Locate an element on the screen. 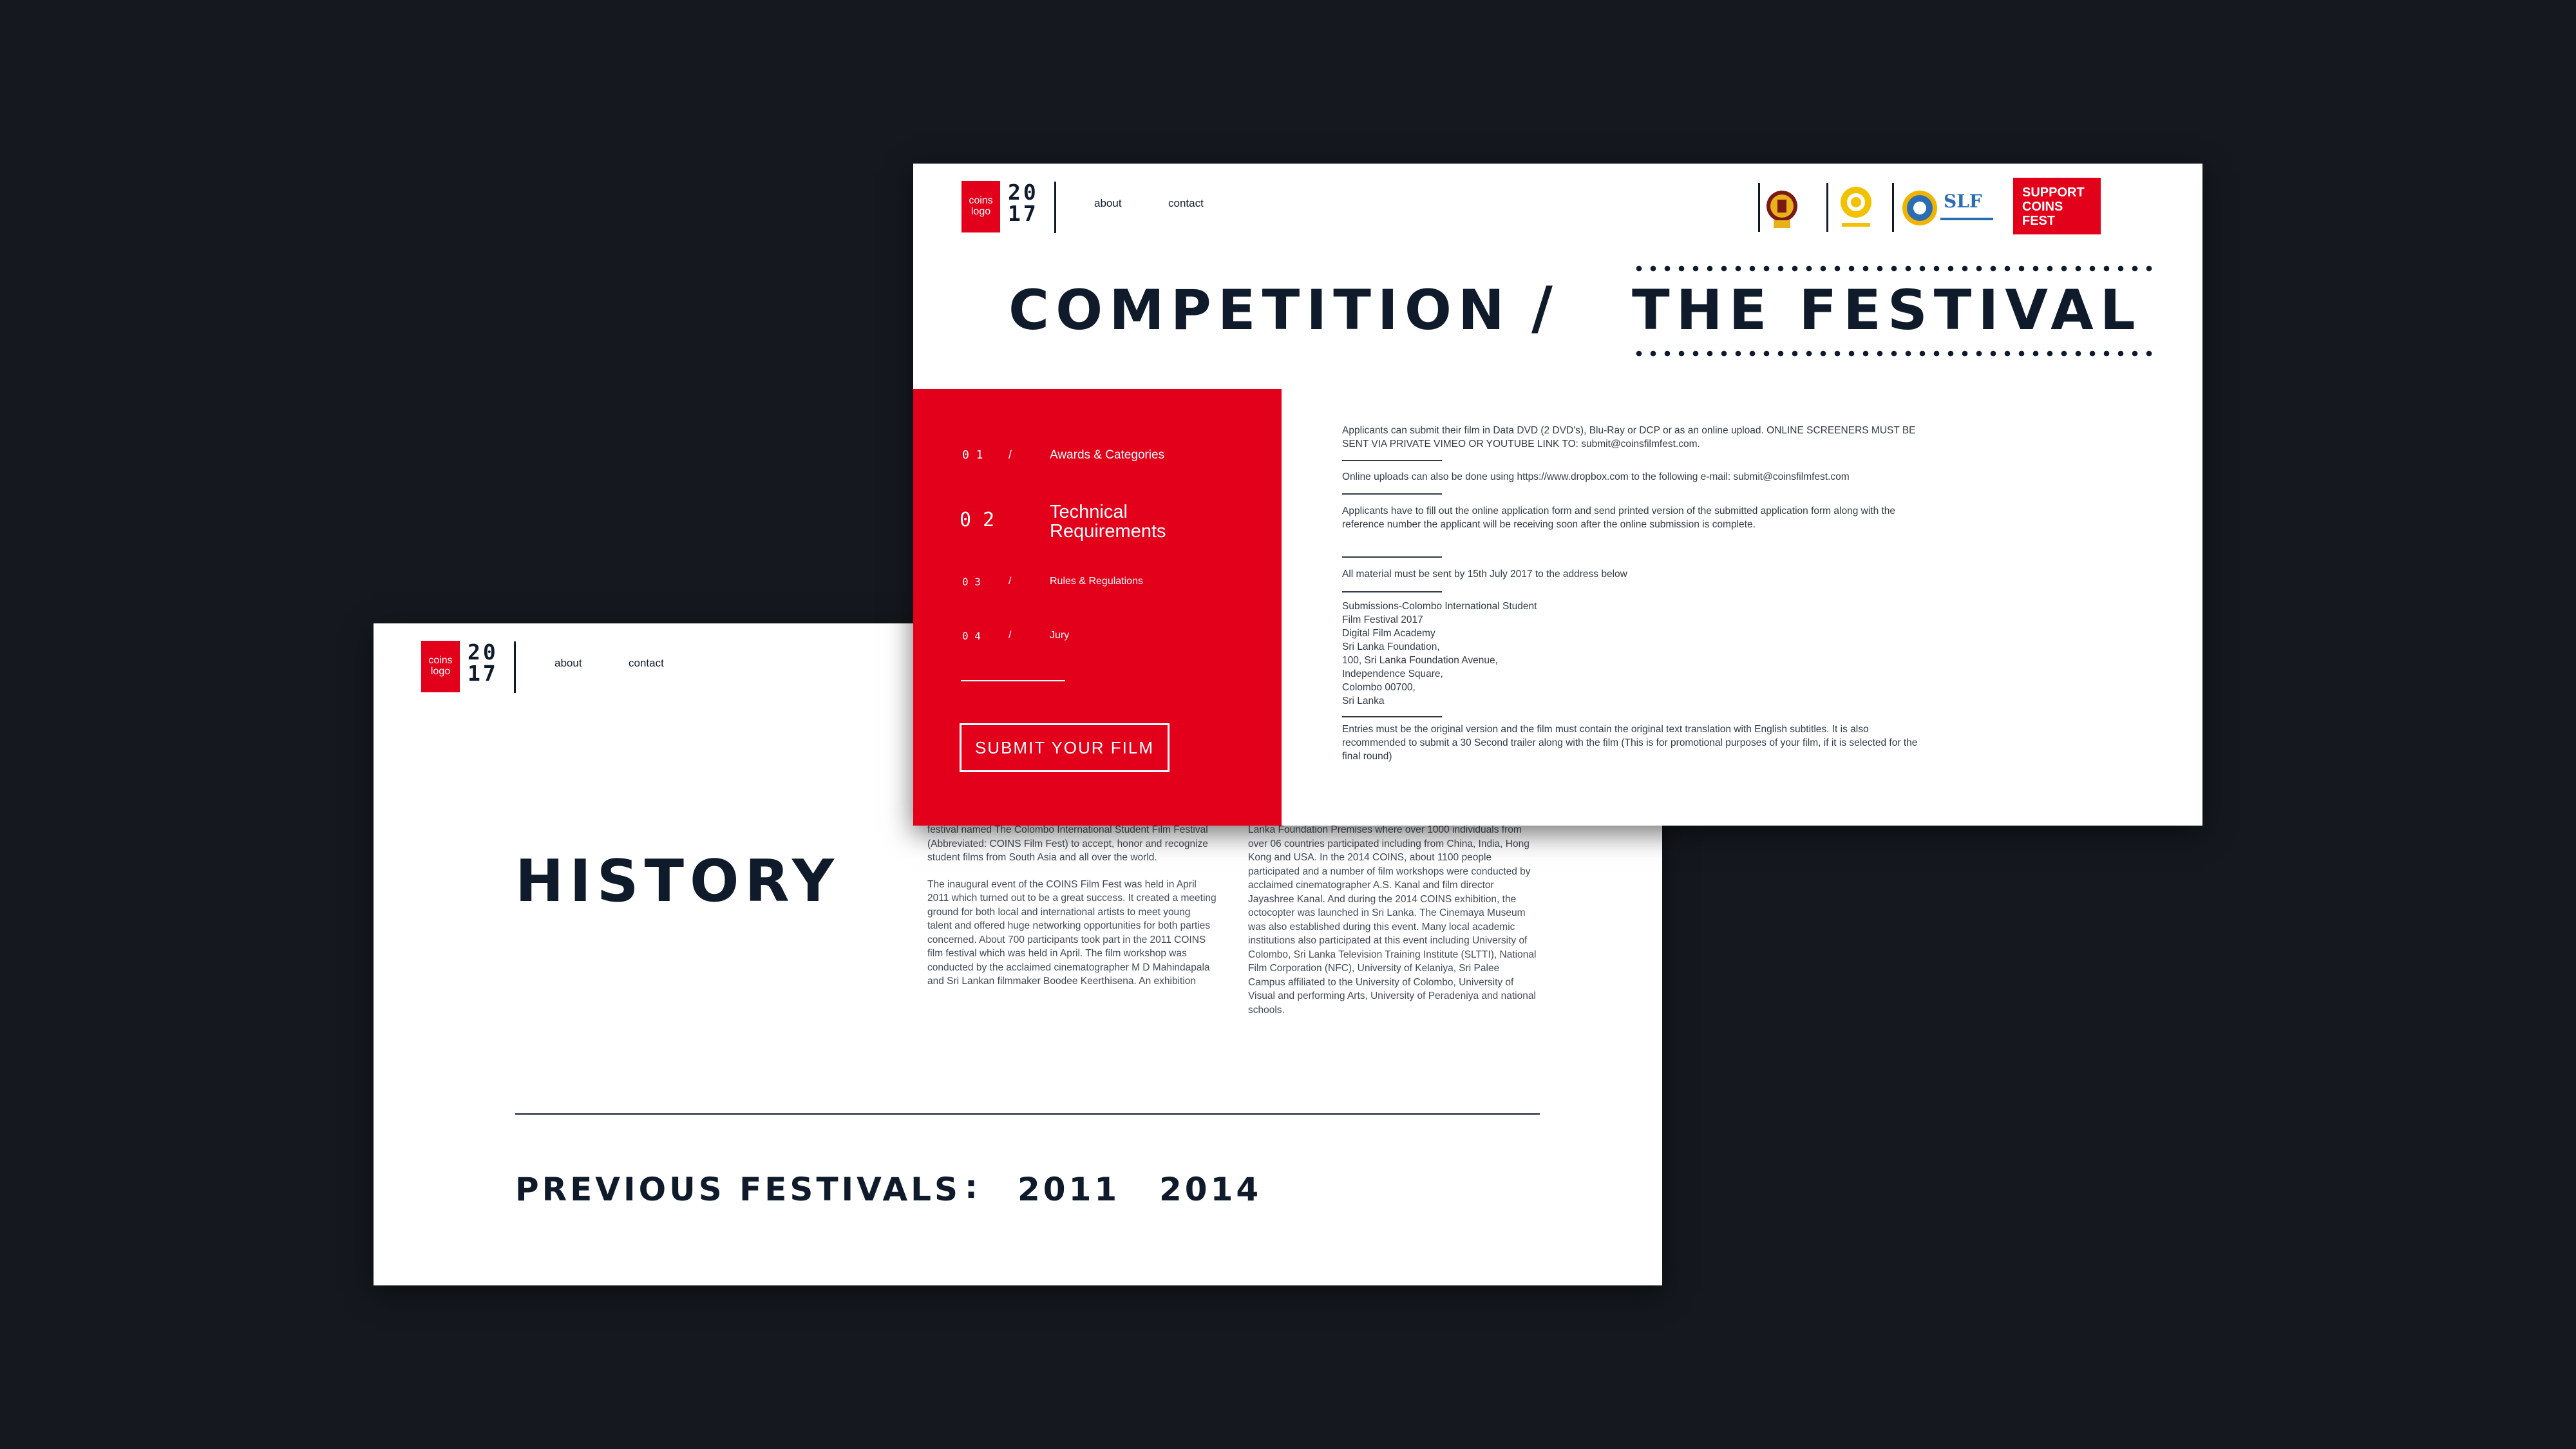  competition-title: COMPETITION is located at coordinates (1260, 310).